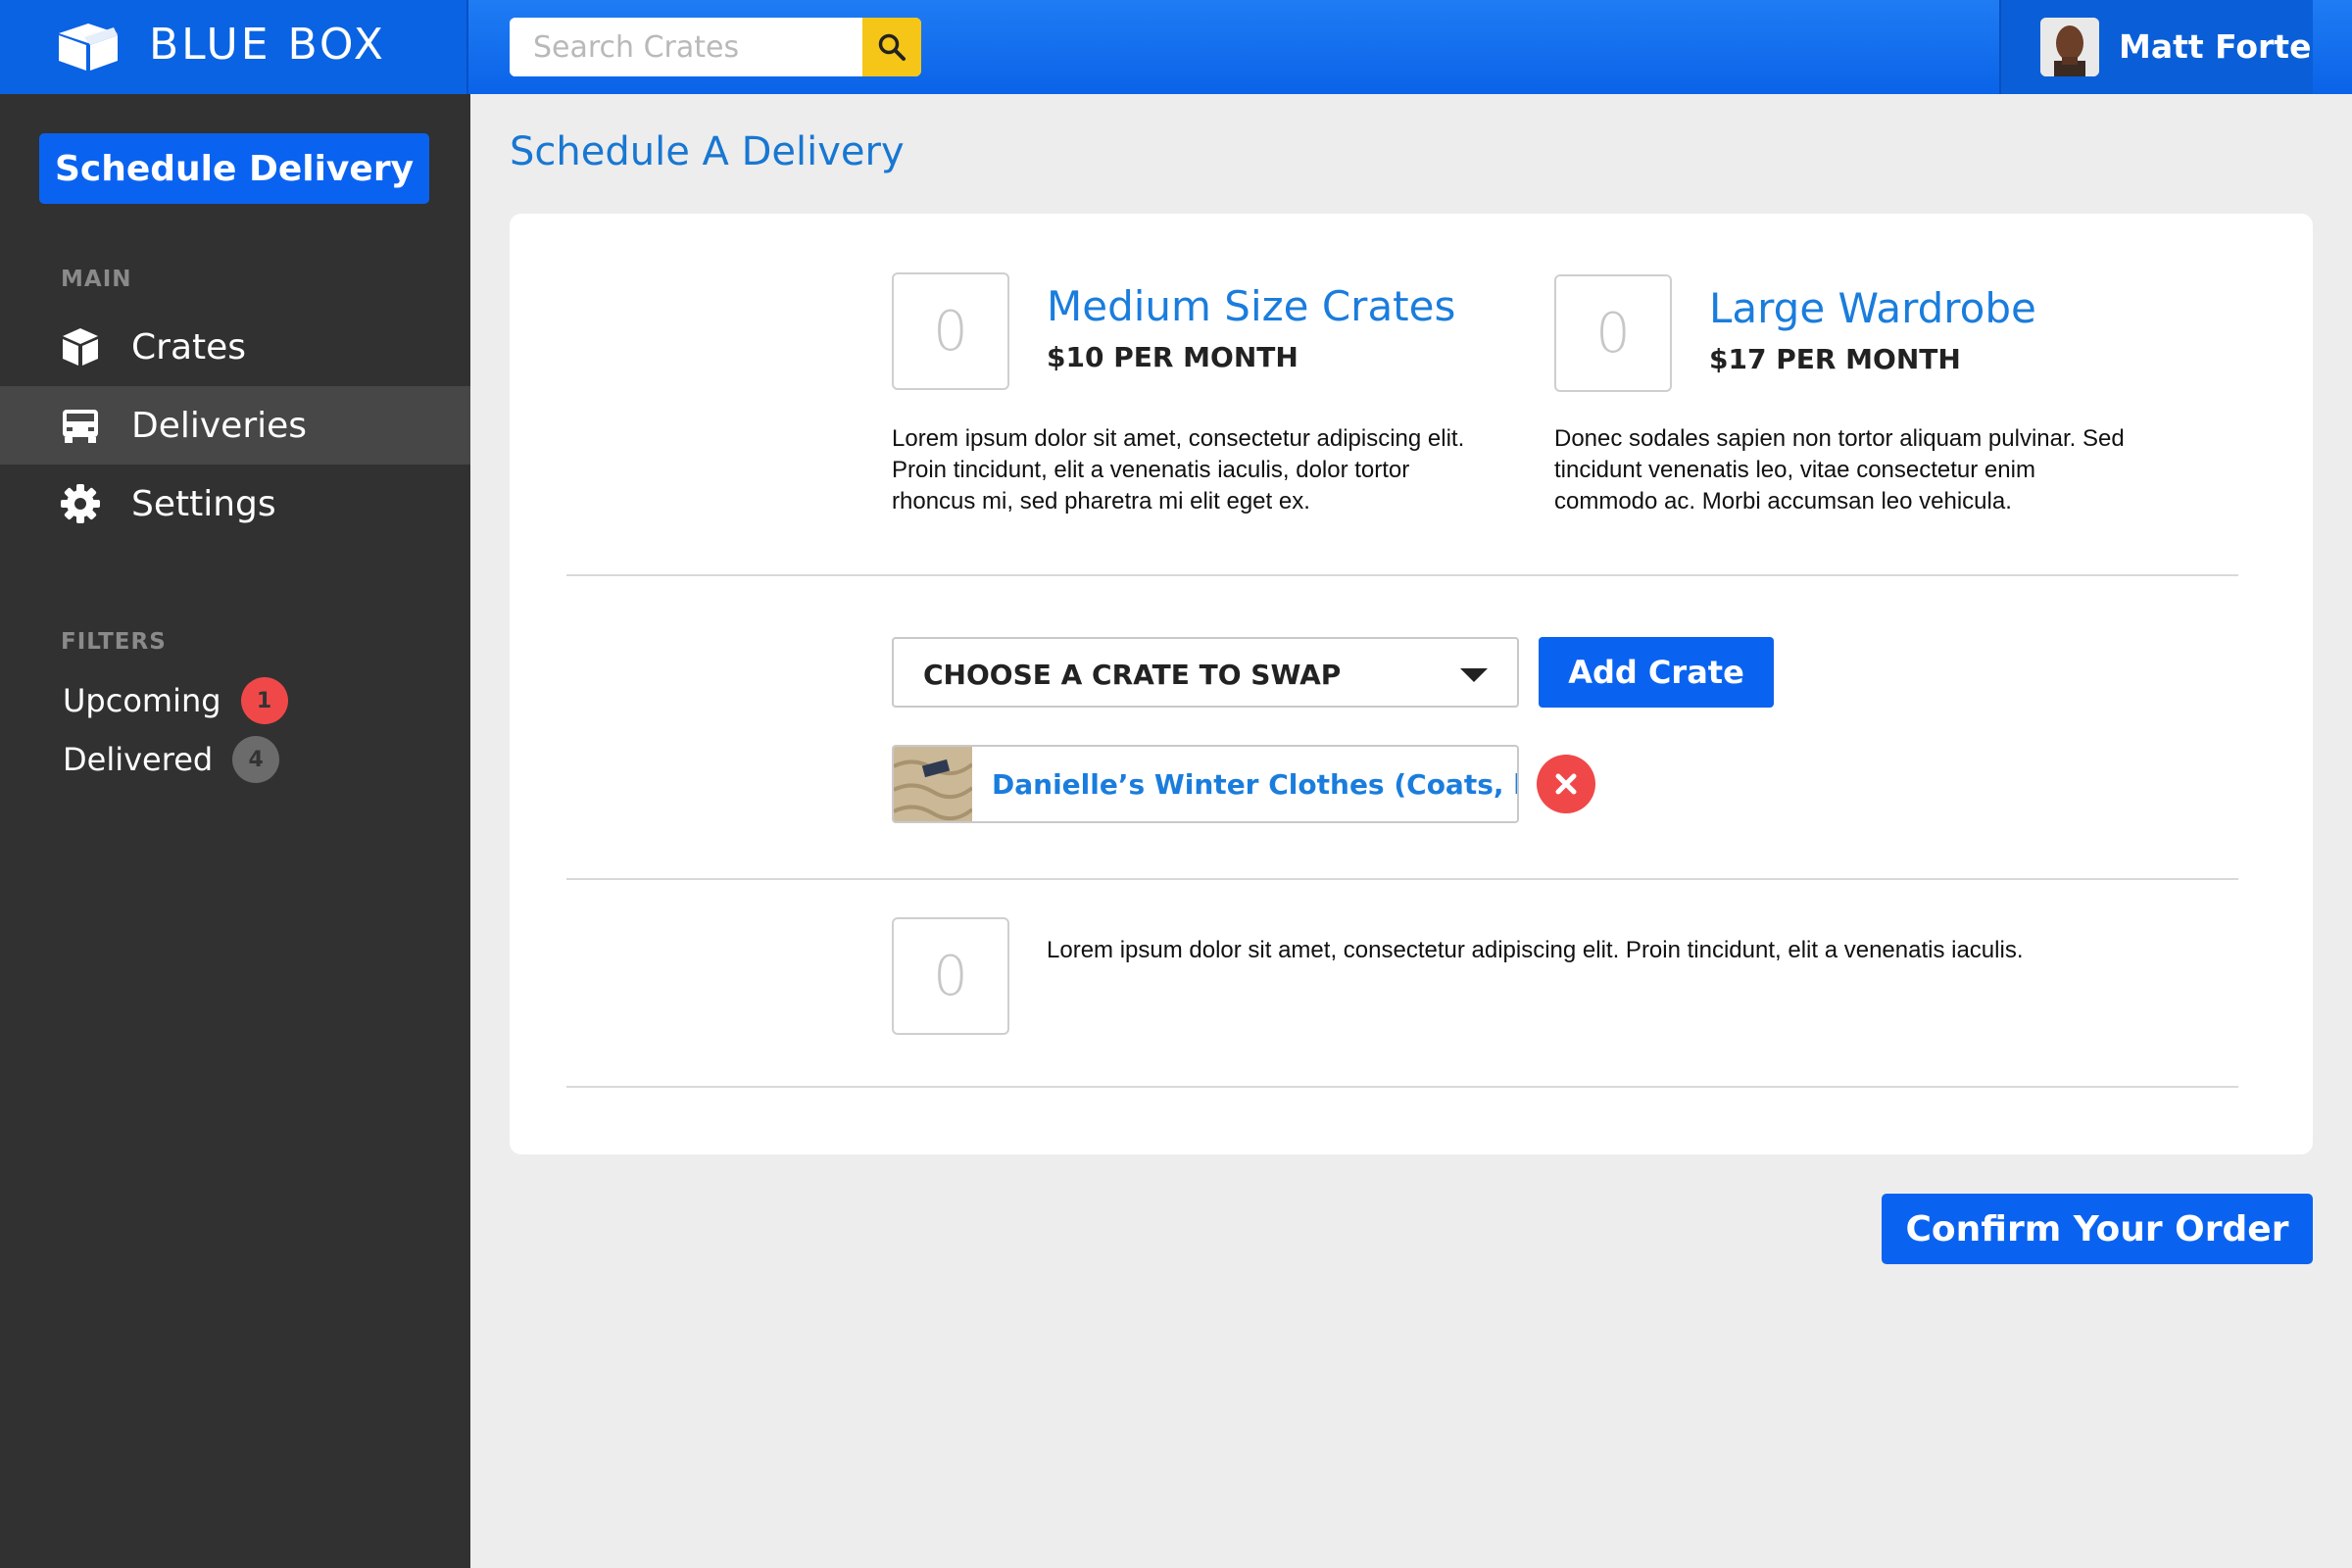 This screenshot has height=1568, width=2352. I want to click on filter-label: Upcoming, so click(142, 700).